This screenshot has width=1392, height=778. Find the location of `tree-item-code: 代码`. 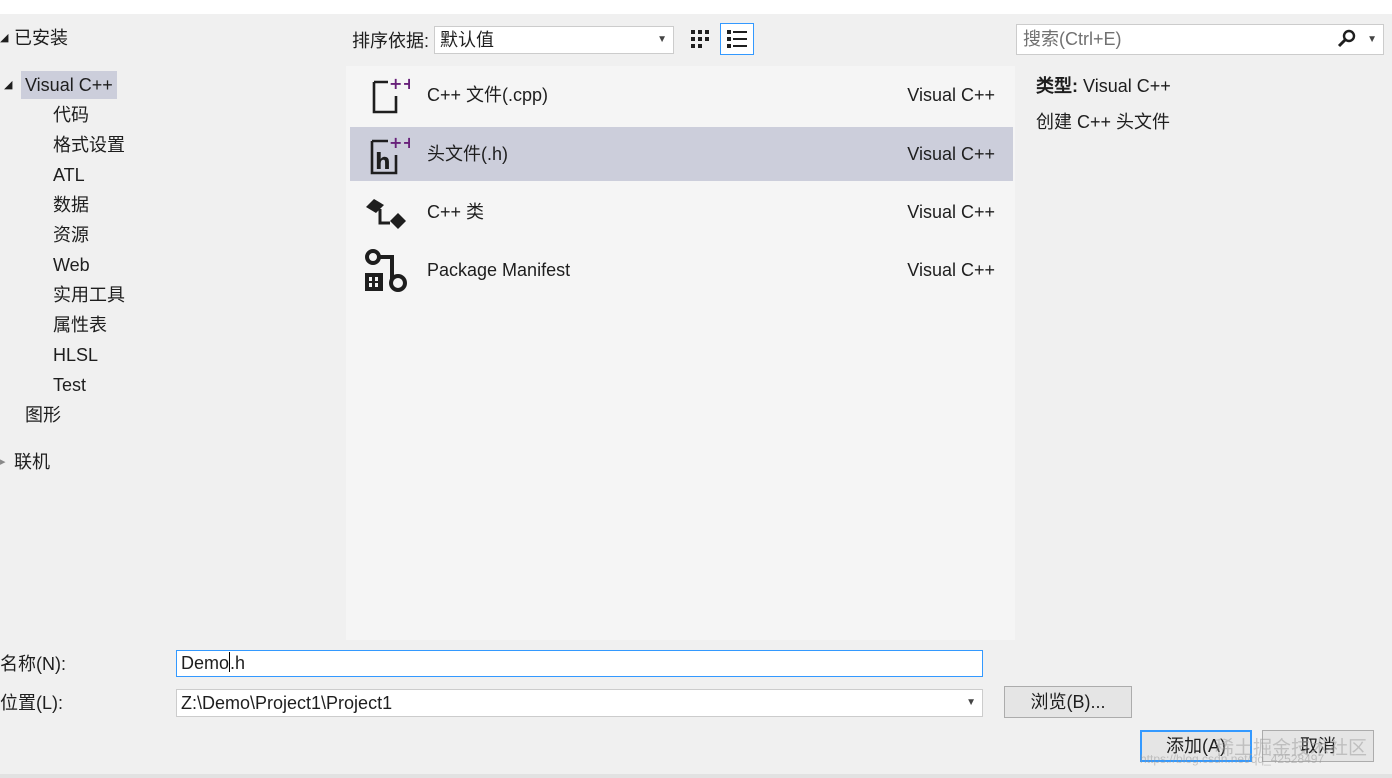

tree-item-code: 代码 is located at coordinates (71, 115).